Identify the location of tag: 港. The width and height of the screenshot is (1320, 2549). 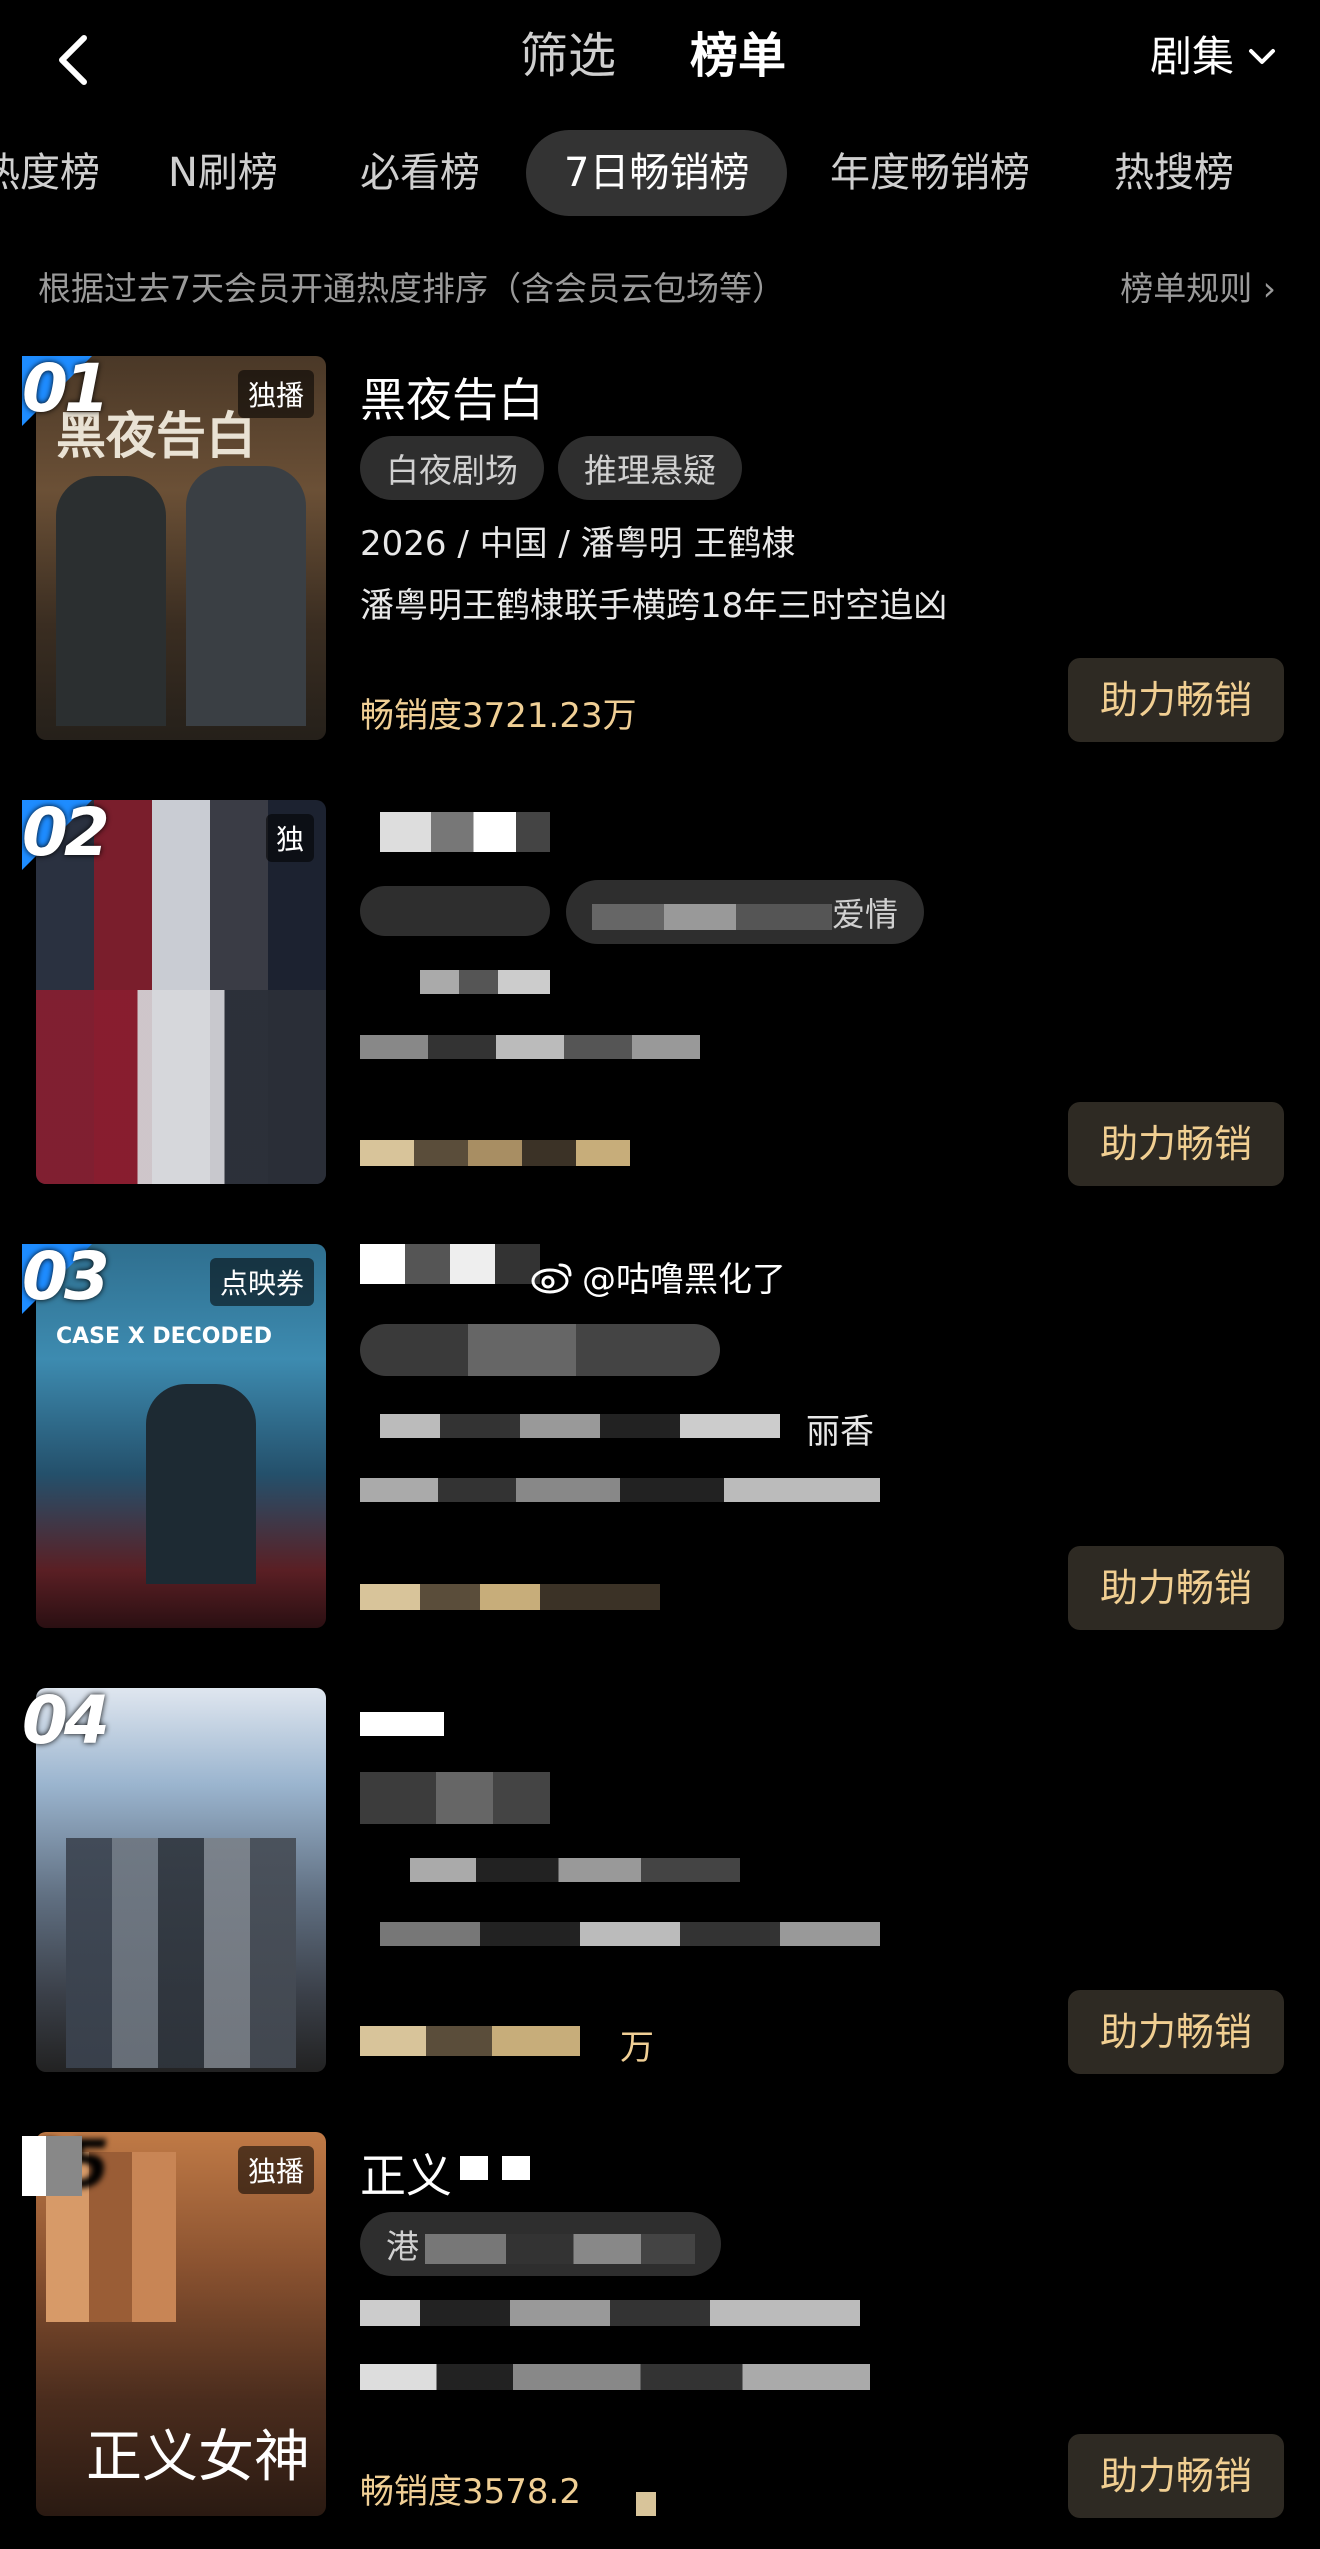
(540, 2244).